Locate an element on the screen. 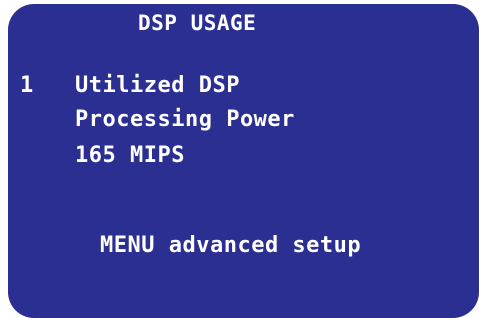 The height and width of the screenshot is (318, 479). info-line-1: Utilized DSP is located at coordinates (157, 85).